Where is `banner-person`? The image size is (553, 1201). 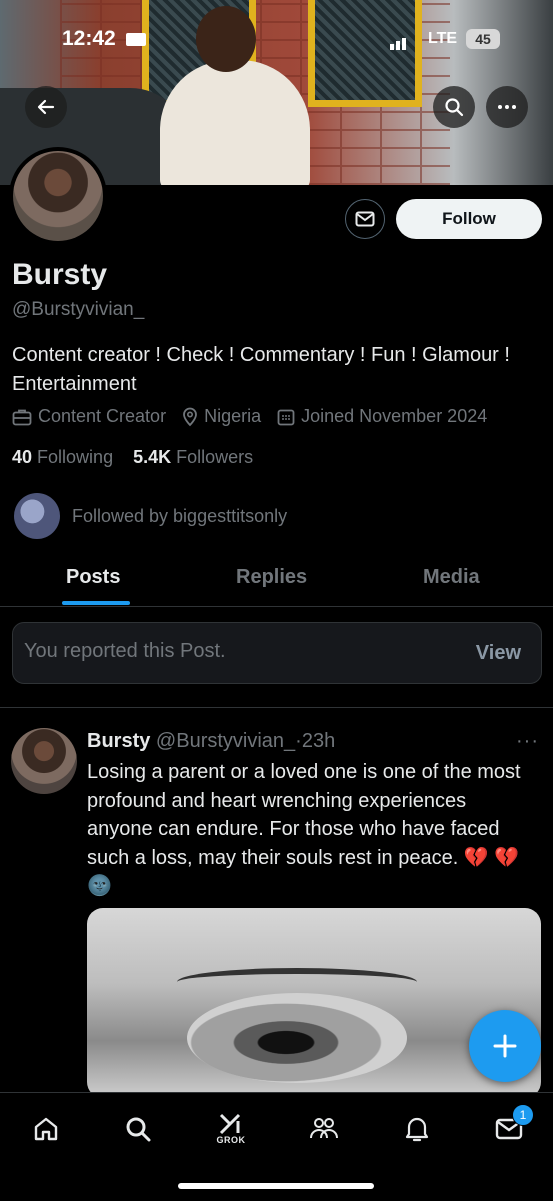
banner-person is located at coordinates (235, 122).